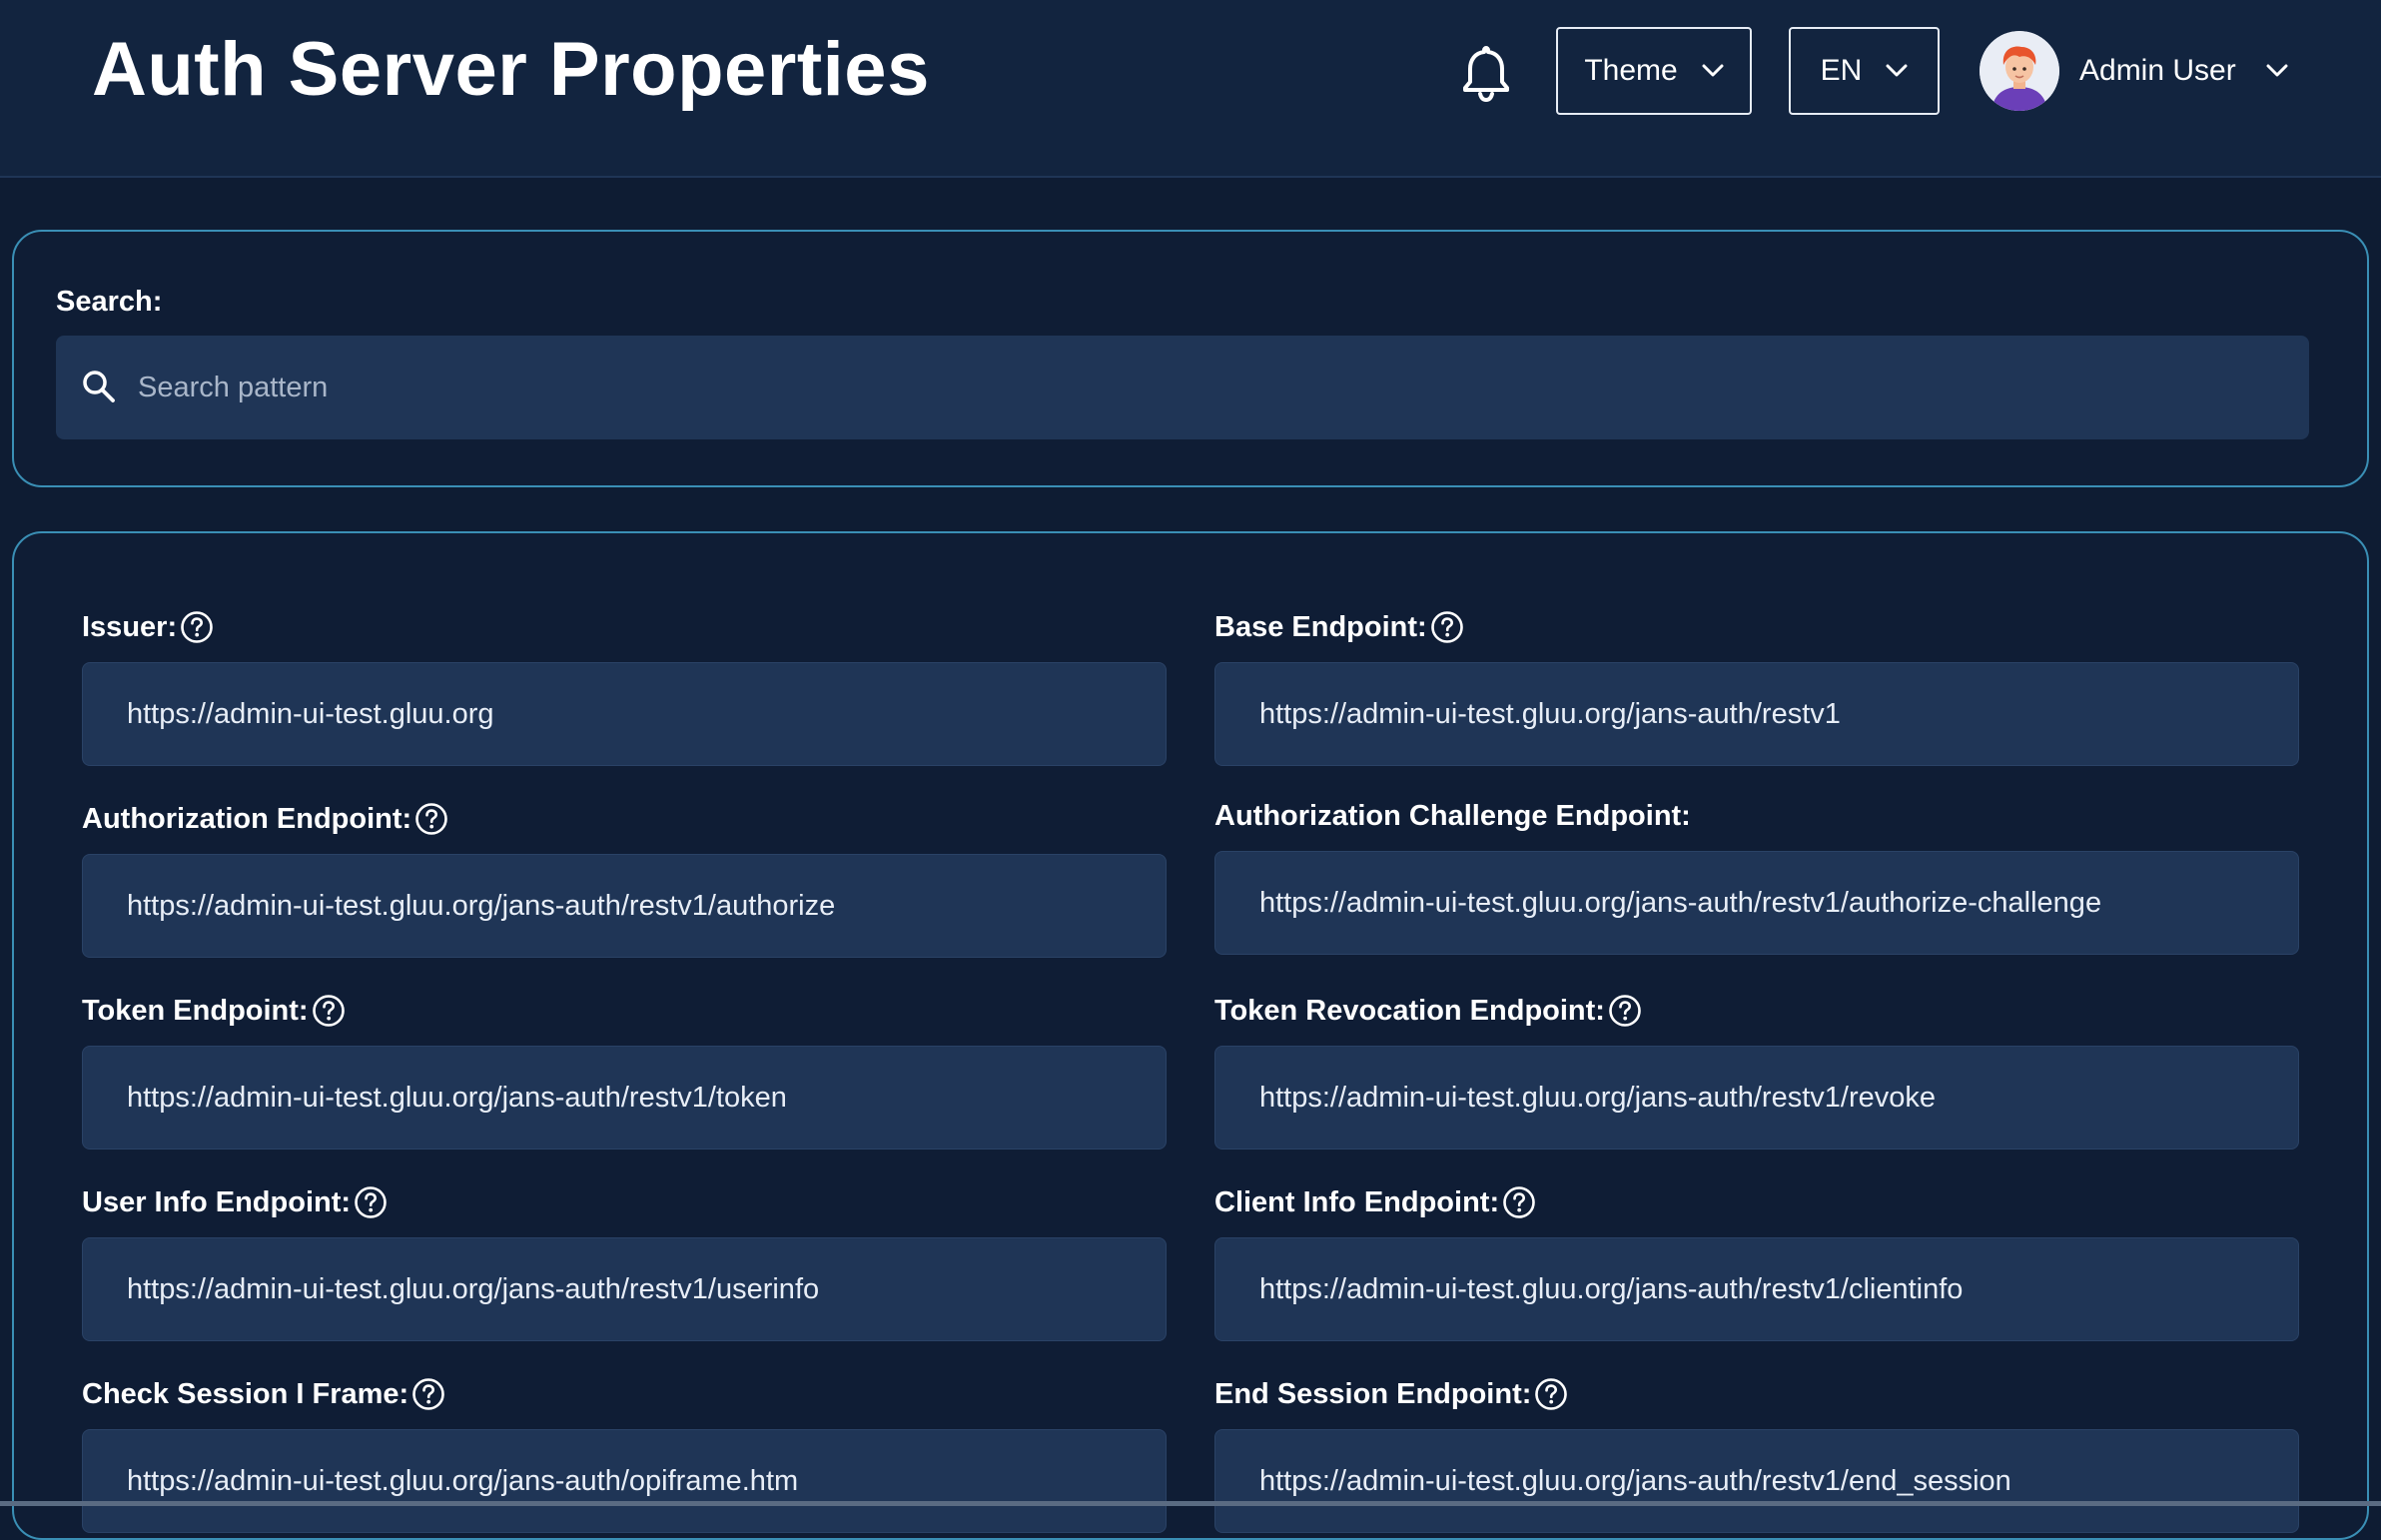 The width and height of the screenshot is (2381, 1540). I want to click on property-field: Issuer: https://admin-ui-test.gluu.org, so click(624, 686).